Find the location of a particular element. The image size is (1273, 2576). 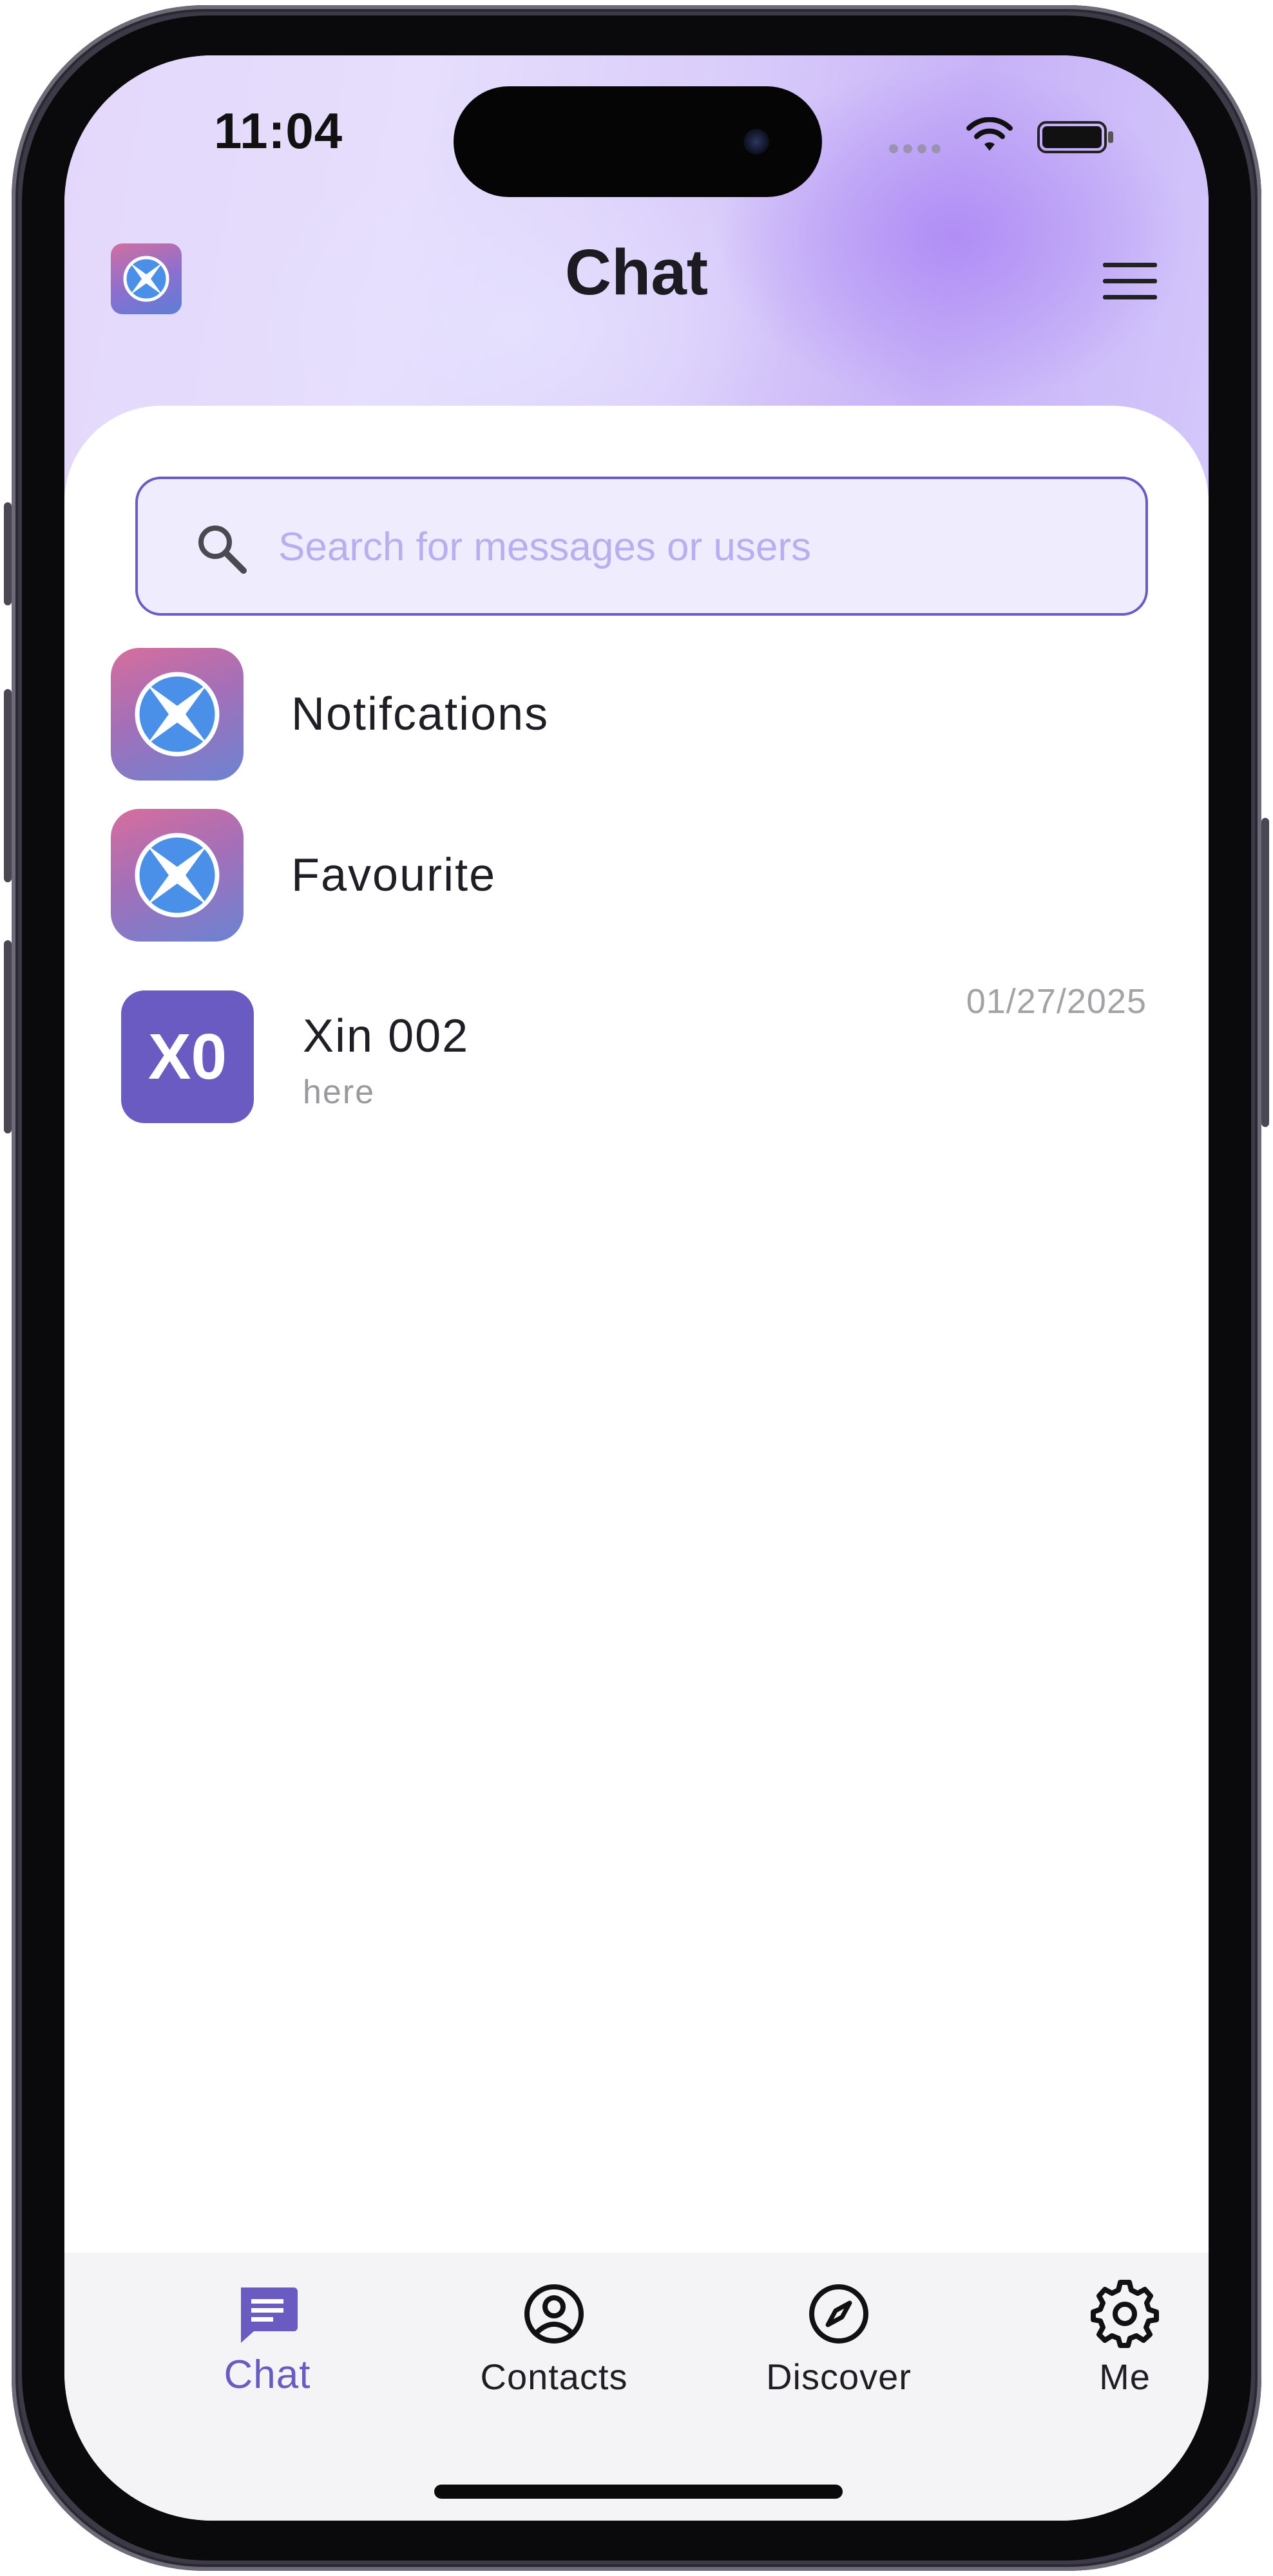

home-indicator is located at coordinates (638, 2492).